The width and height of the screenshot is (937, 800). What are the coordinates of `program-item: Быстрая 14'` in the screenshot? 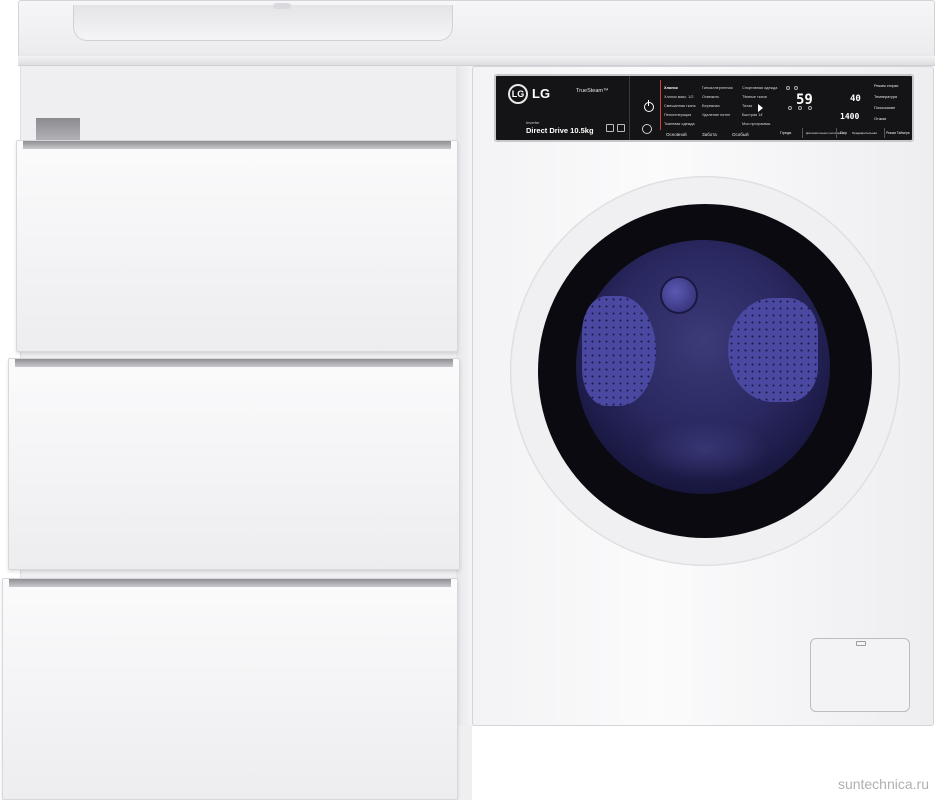 It's located at (752, 115).